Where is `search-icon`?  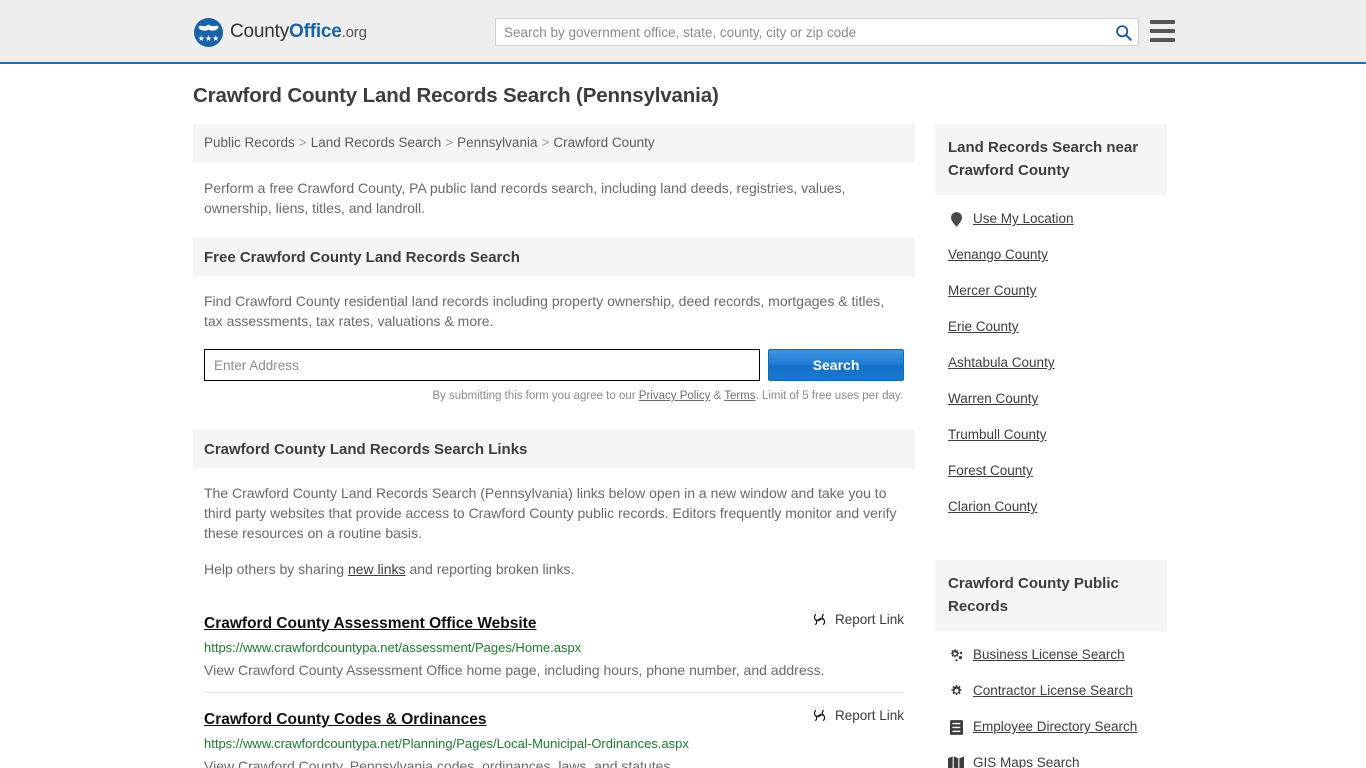 search-icon is located at coordinates (1123, 32).